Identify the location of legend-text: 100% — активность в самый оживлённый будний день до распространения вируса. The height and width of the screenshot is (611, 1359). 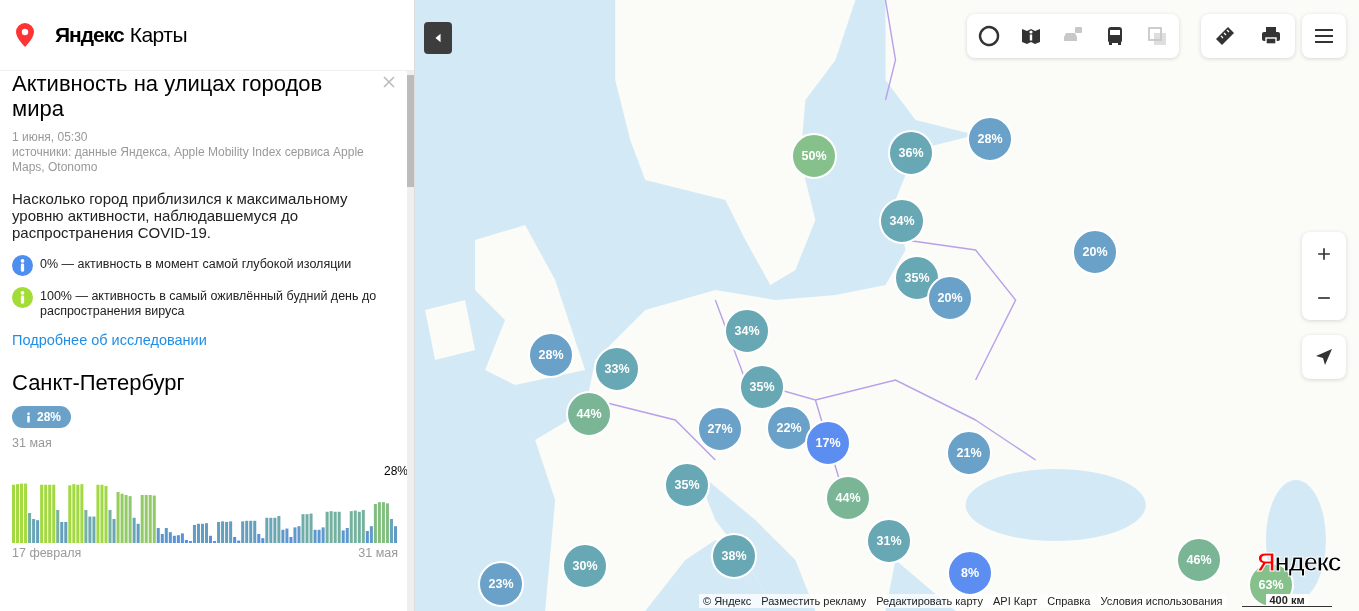
(209, 304).